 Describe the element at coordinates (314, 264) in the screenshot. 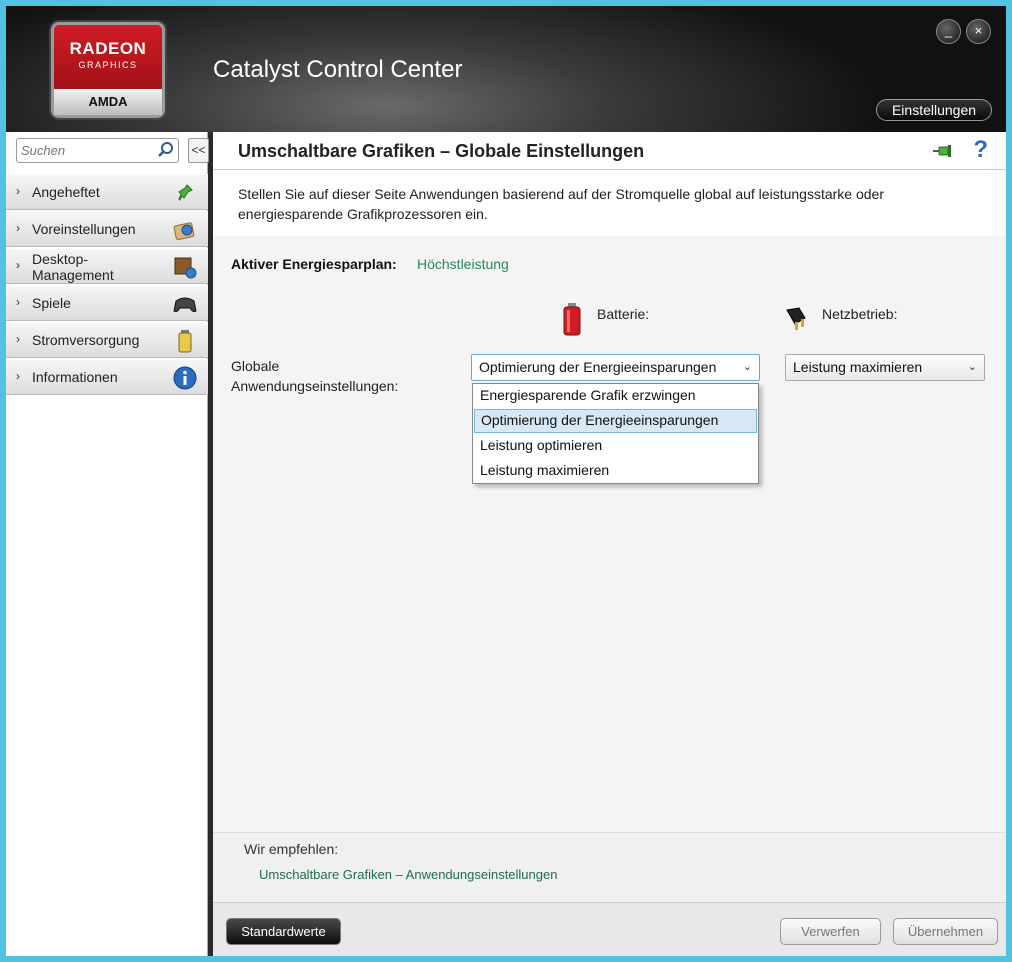

I see `active-plan-label: Aktiver Energiesparplan:` at that location.